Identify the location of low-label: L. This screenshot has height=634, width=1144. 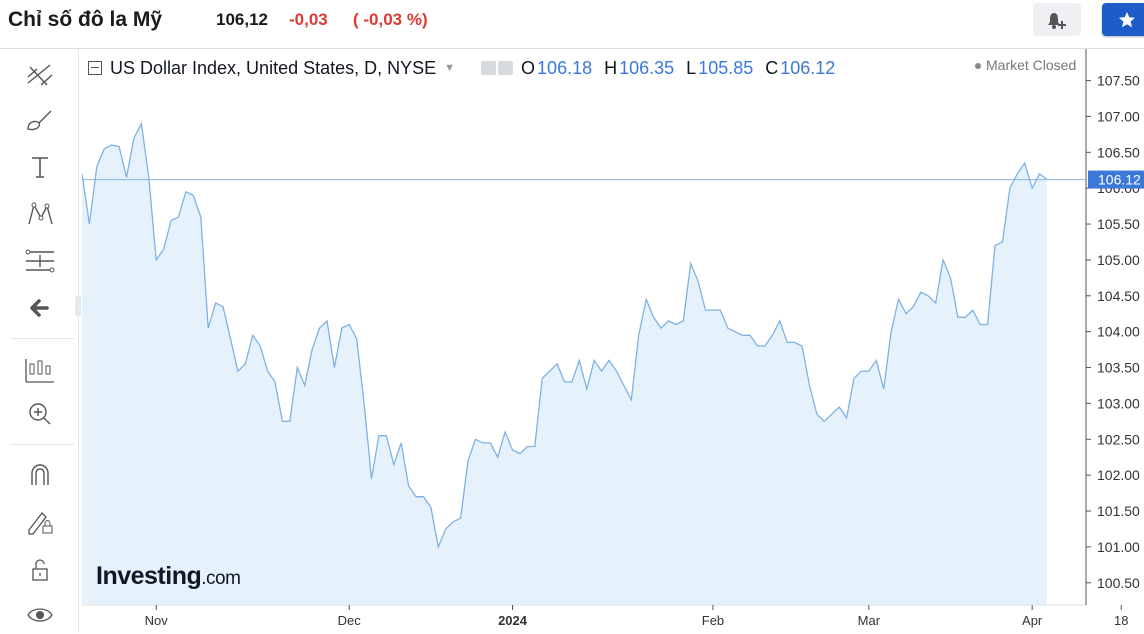
(691, 67).